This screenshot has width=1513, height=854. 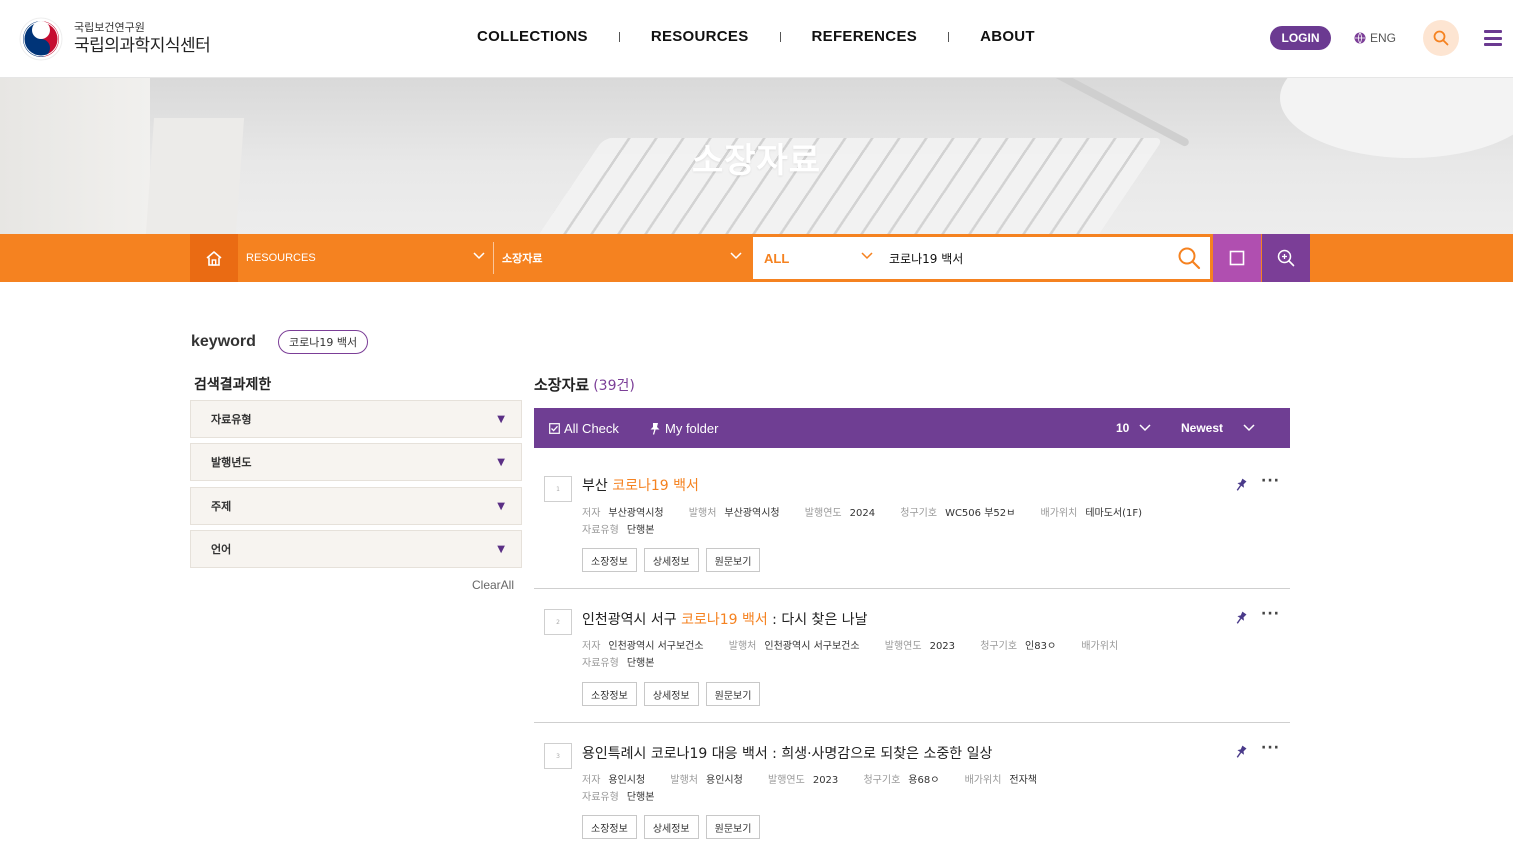 What do you see at coordinates (1202, 428) in the screenshot?
I see `sort-value: Newest` at bounding box center [1202, 428].